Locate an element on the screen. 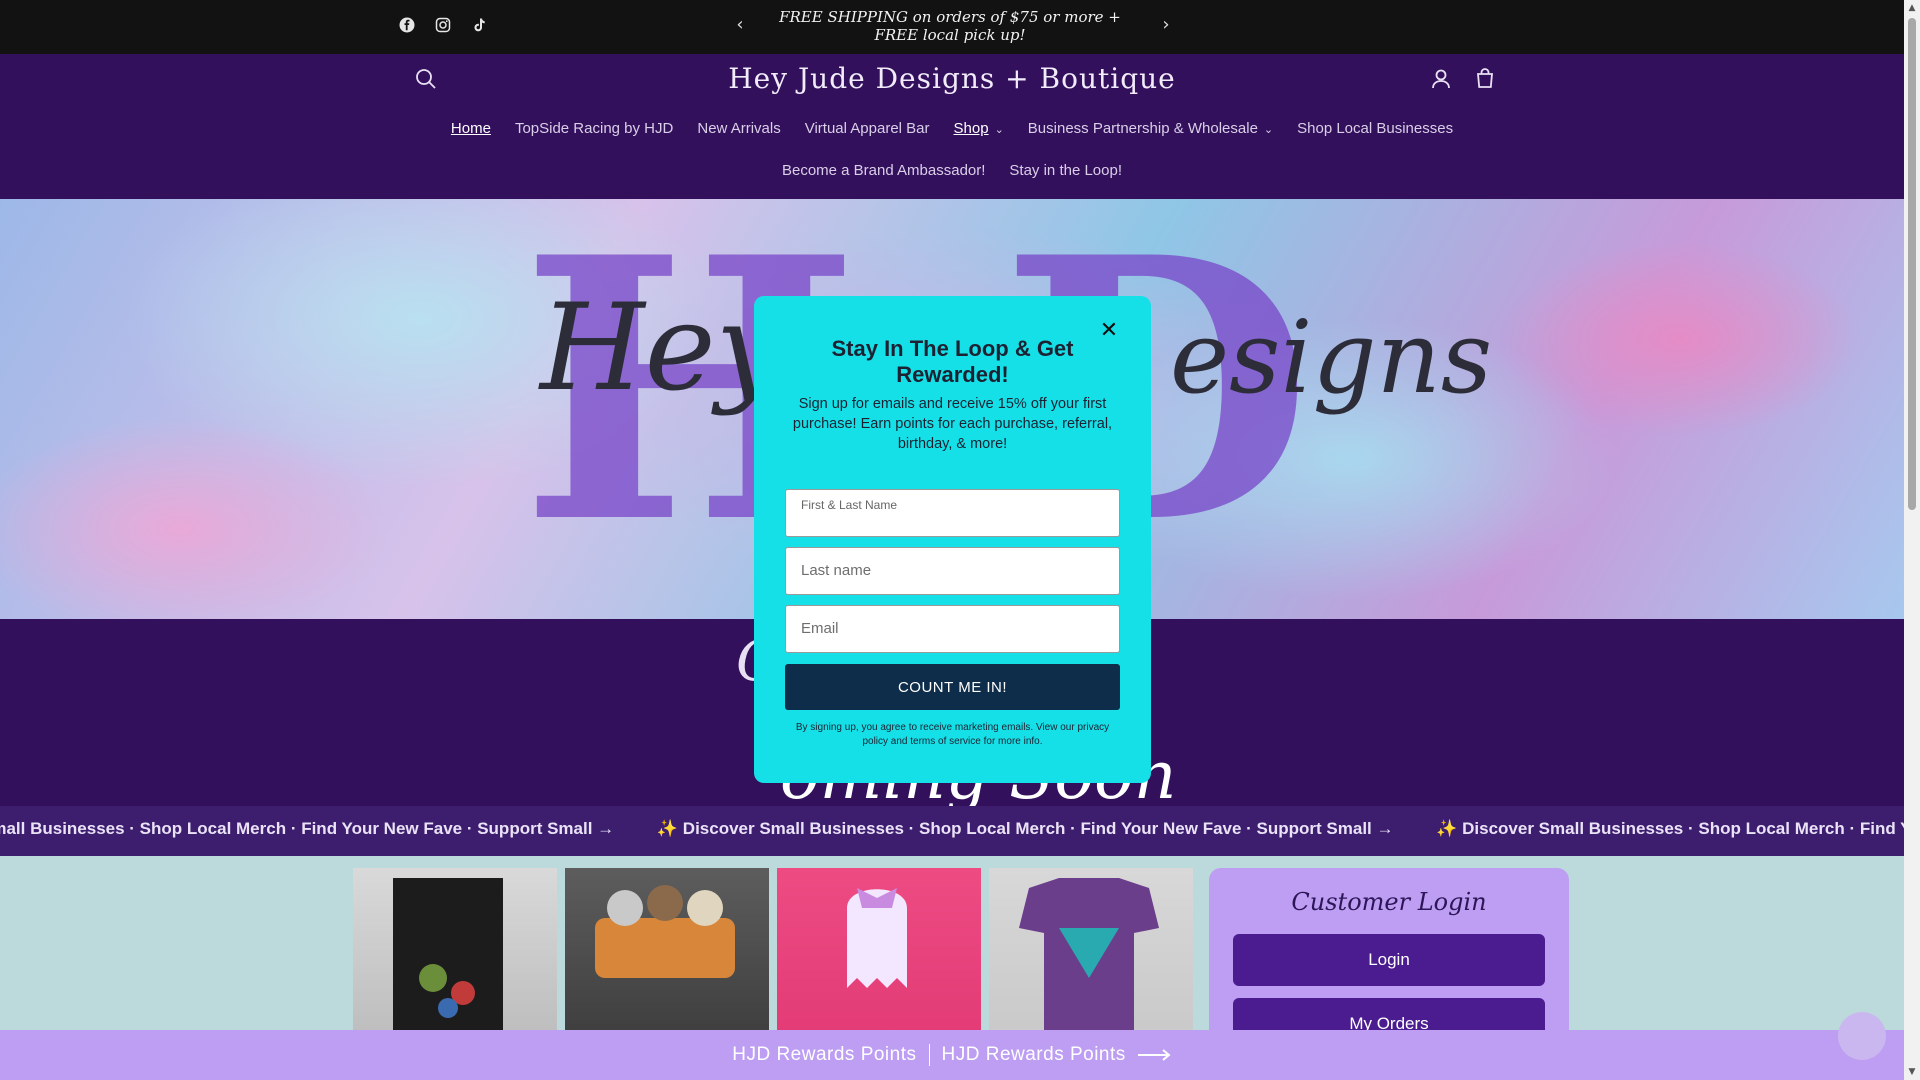  instagram-icon is located at coordinates (443, 25).